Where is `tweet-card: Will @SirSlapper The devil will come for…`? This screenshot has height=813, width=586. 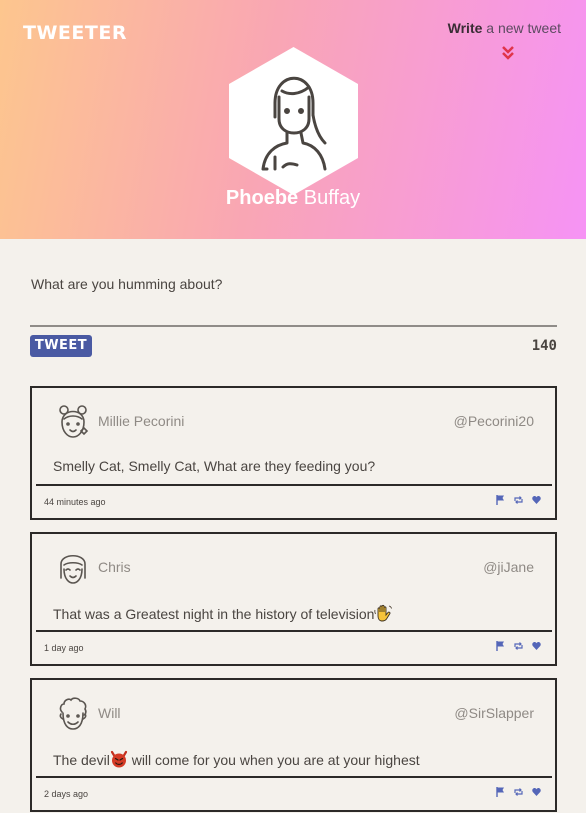 tweet-card: Will @SirSlapper The devil will come for… is located at coordinates (293, 745).